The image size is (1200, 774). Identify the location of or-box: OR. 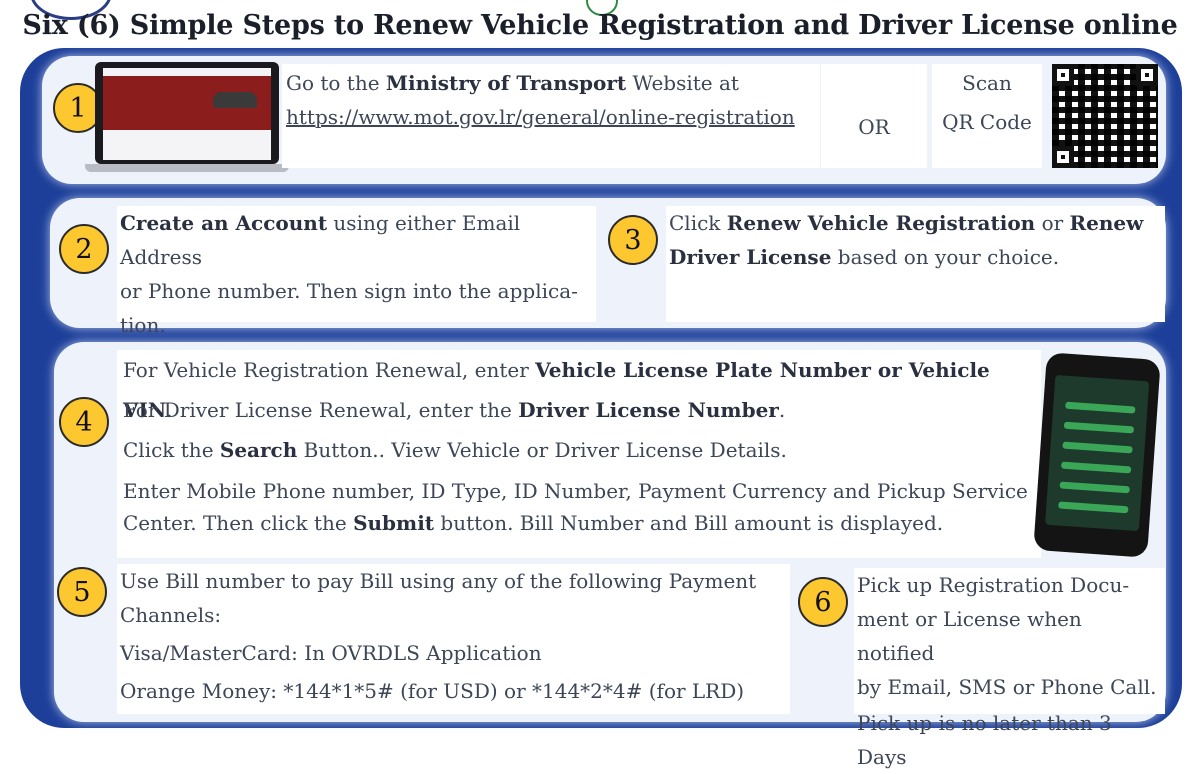
(874, 116).